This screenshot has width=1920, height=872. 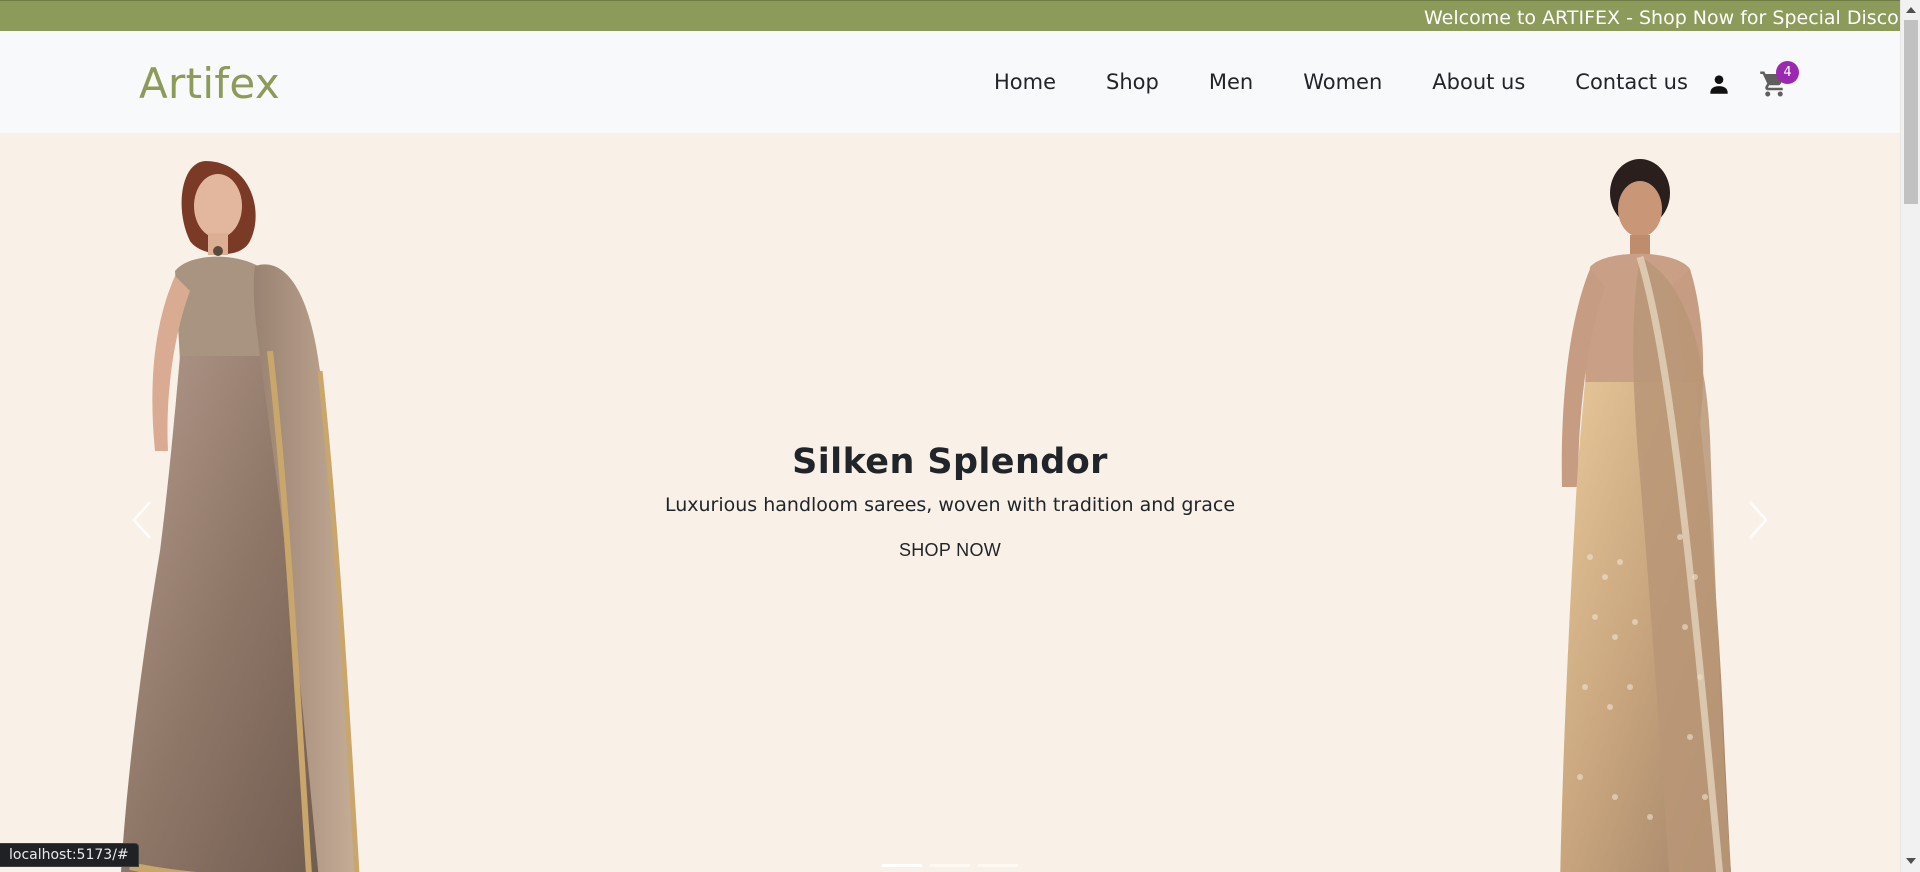 I want to click on person-icon, so click(x=1719, y=84).